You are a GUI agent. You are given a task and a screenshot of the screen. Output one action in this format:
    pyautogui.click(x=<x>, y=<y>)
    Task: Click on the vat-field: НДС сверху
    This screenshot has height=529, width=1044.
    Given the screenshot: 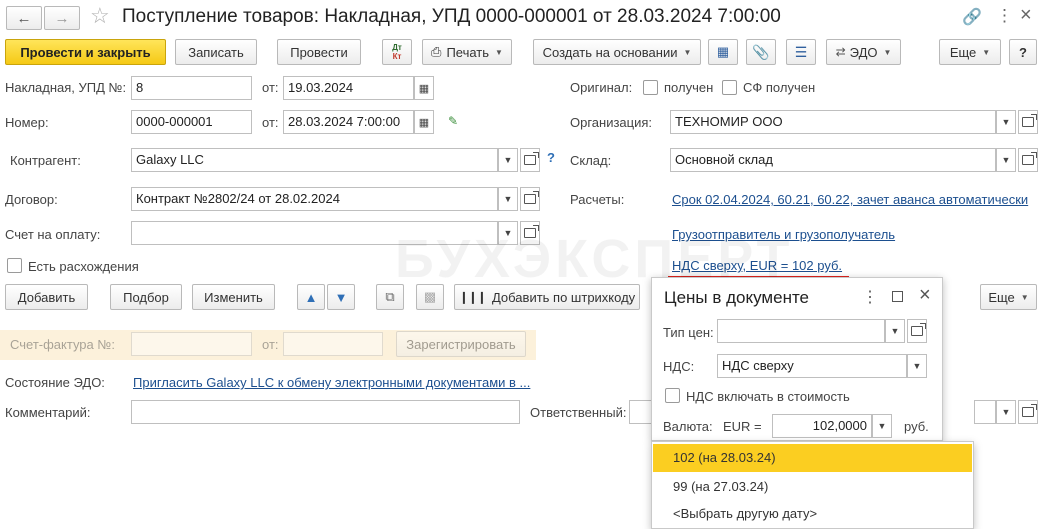 What is the action you would take?
    pyautogui.click(x=812, y=366)
    